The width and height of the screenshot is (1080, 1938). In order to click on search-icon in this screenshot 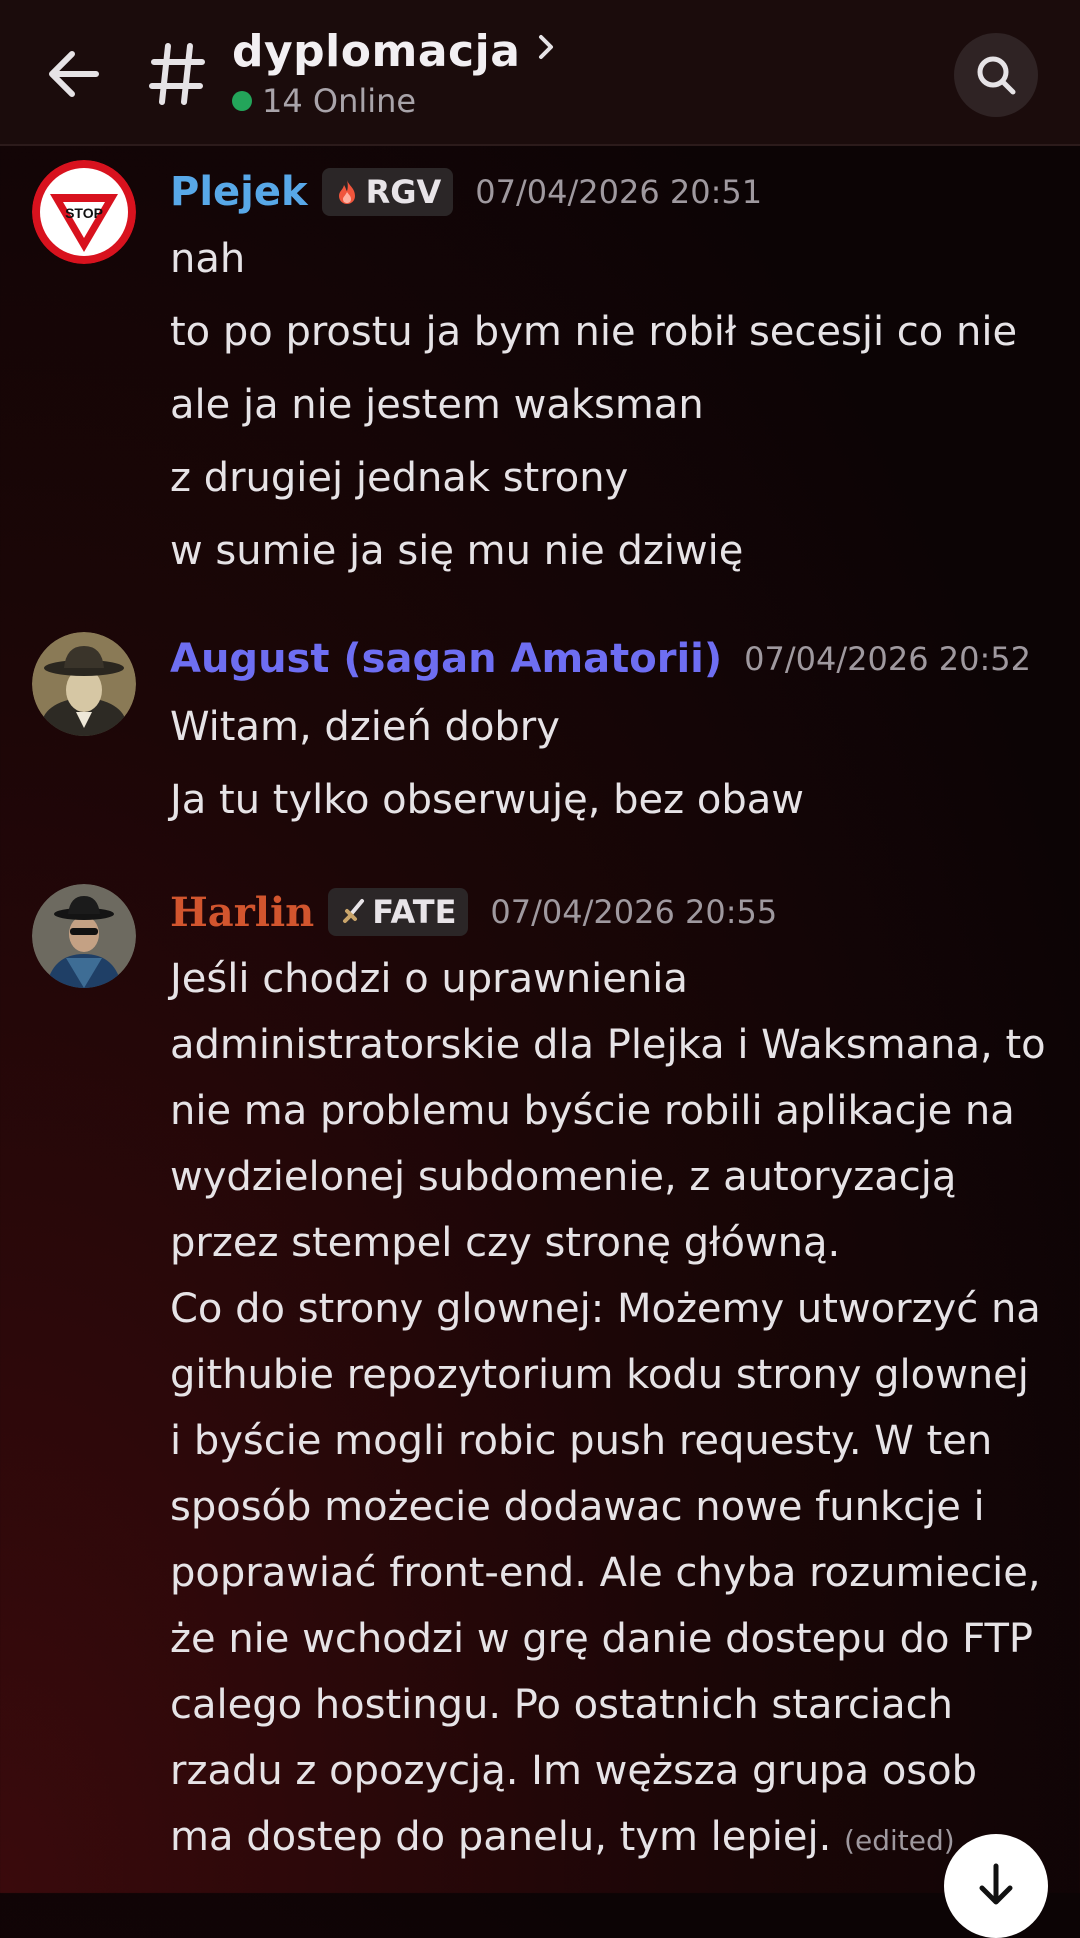, I will do `click(996, 75)`.